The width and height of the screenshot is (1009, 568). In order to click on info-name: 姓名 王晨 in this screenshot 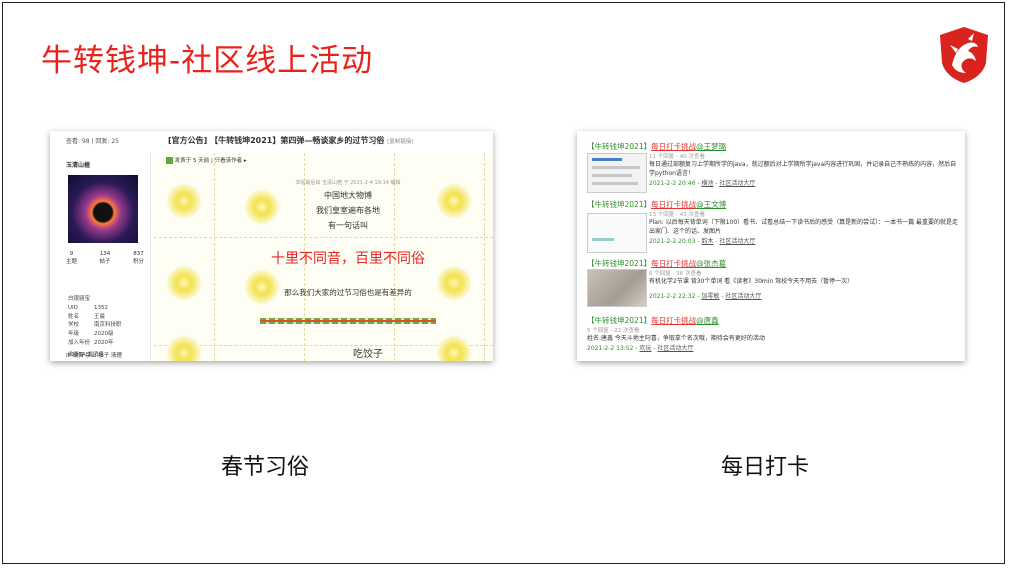, I will do `click(87, 316)`.